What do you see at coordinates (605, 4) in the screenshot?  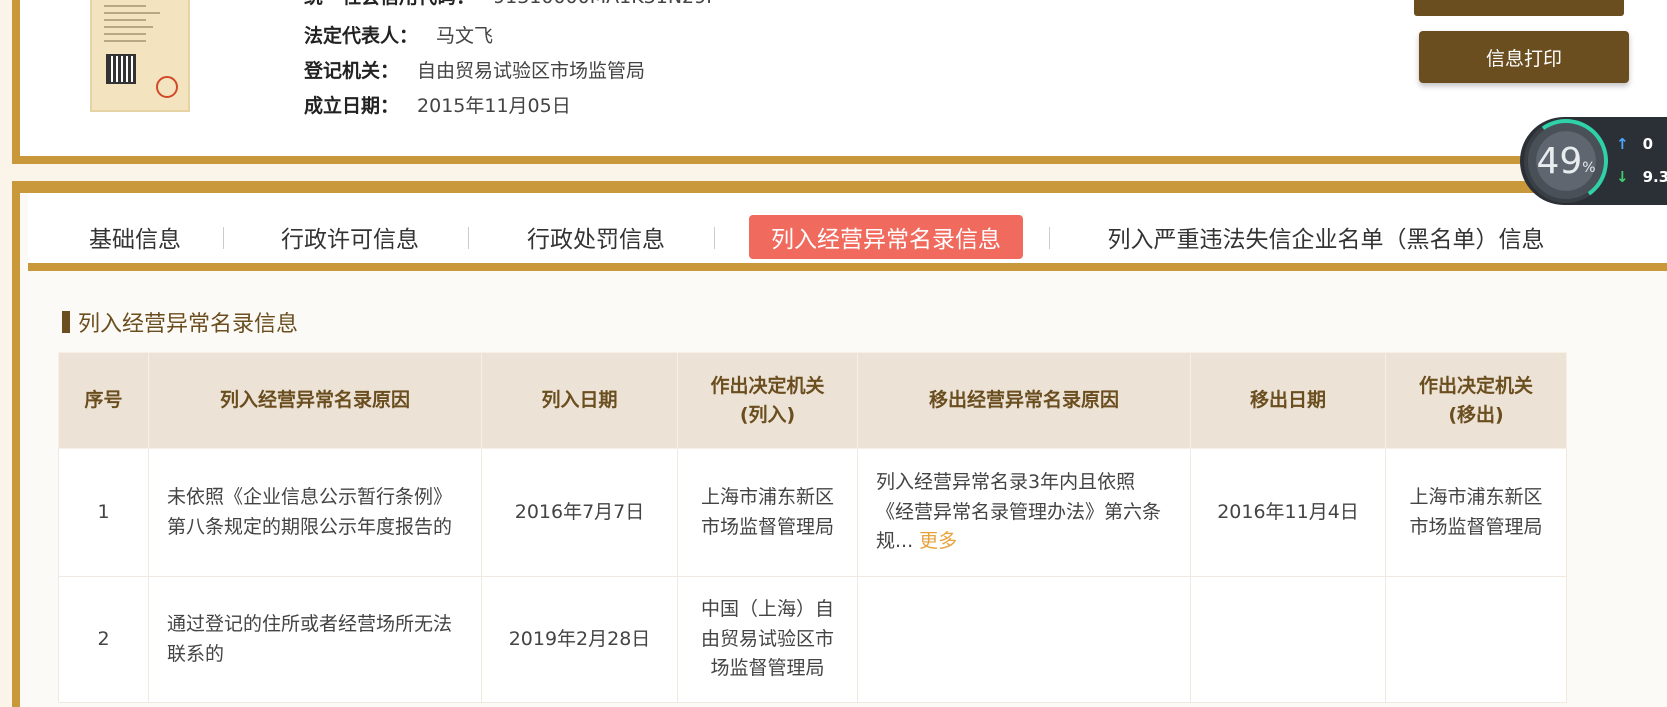 I see `credit-code-value: 91310000MA1K31N29F` at bounding box center [605, 4].